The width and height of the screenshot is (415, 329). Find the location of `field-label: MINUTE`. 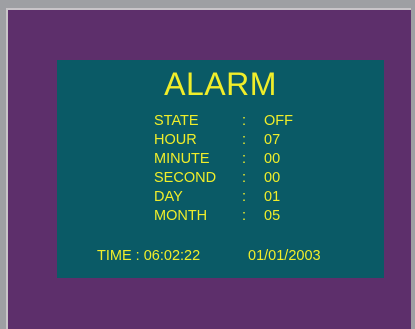

field-label: MINUTE is located at coordinates (182, 159).